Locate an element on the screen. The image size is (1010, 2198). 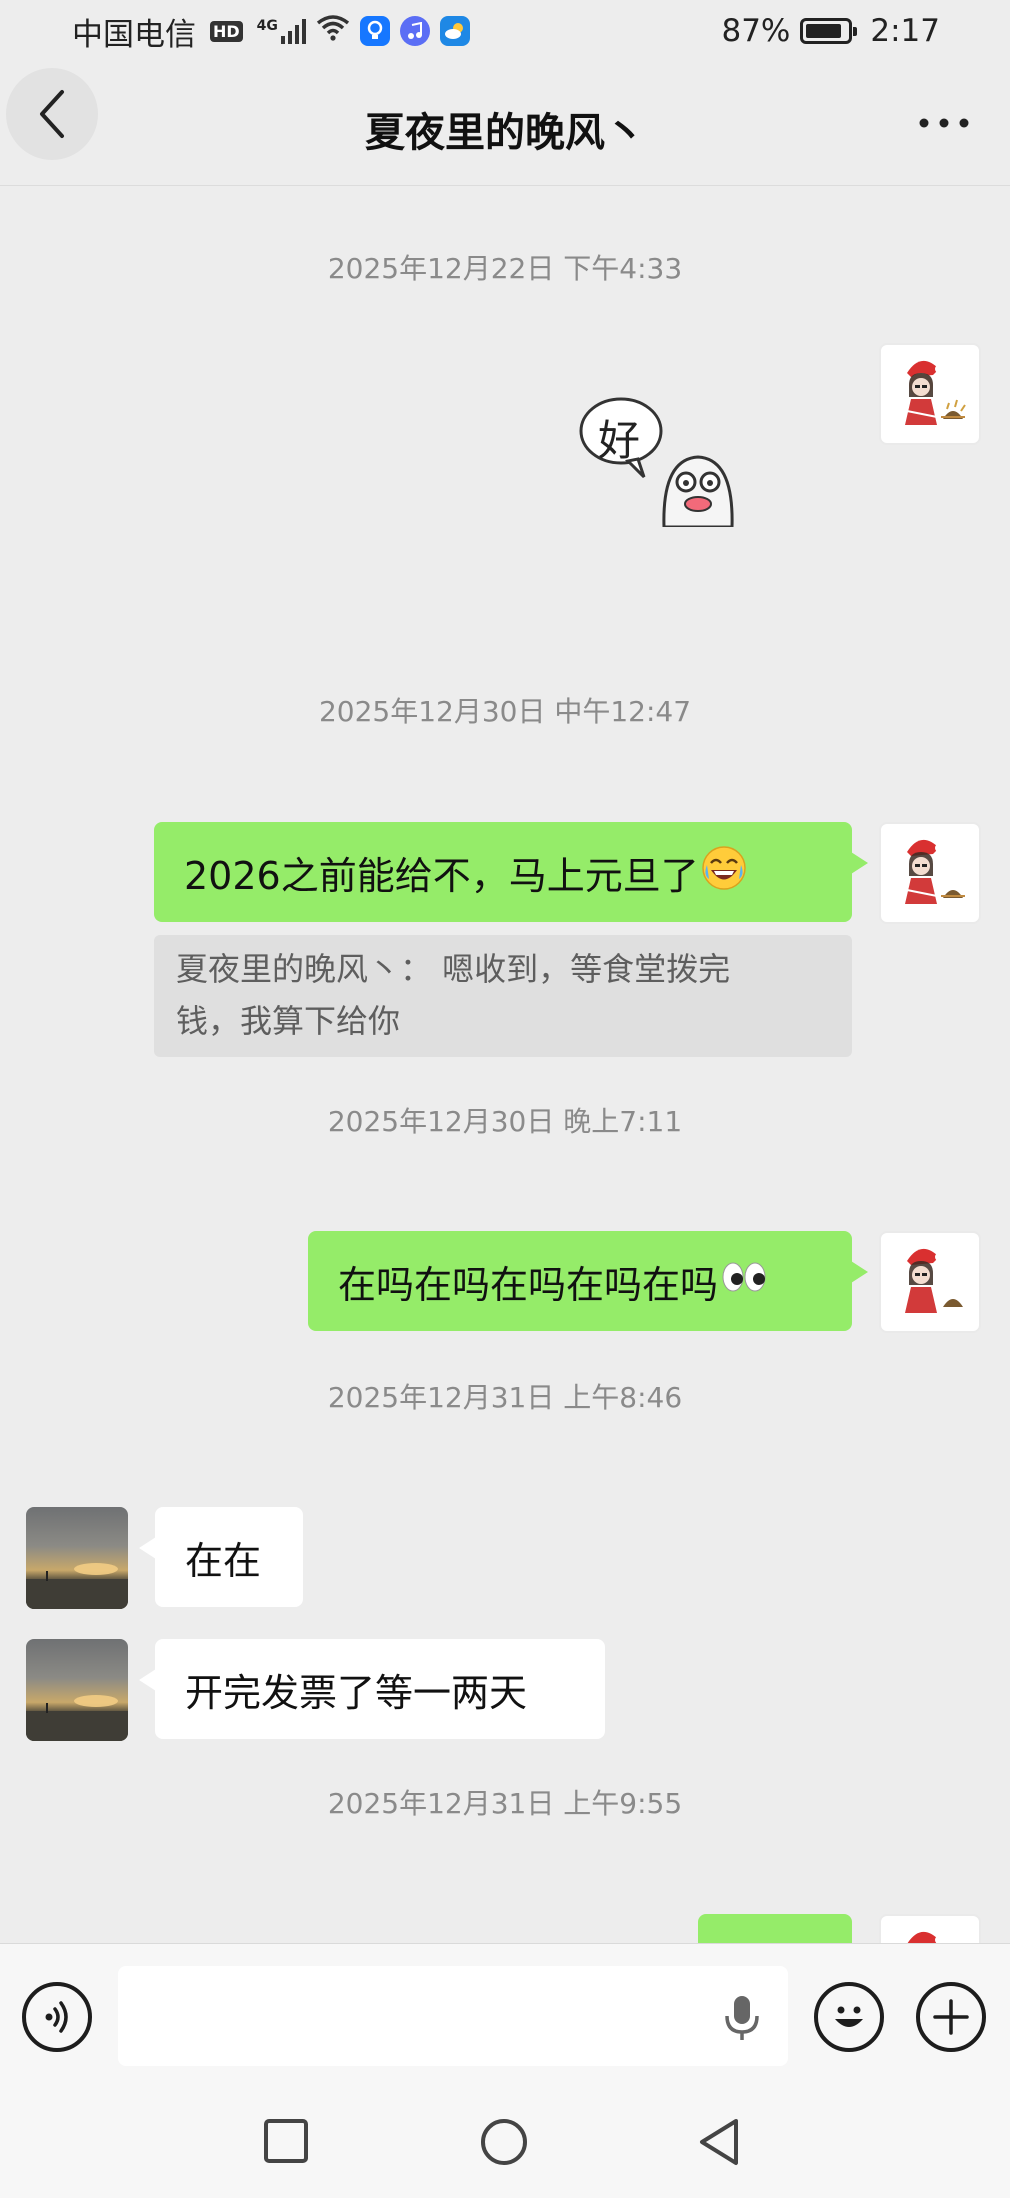
sticker-text: 好 is located at coordinates (619, 440).